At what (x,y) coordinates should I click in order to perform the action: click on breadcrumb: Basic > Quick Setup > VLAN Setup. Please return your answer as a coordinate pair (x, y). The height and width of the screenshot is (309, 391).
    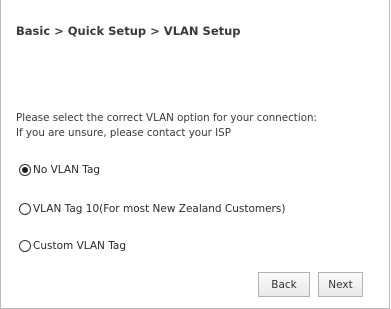
    Looking at the image, I should click on (128, 31).